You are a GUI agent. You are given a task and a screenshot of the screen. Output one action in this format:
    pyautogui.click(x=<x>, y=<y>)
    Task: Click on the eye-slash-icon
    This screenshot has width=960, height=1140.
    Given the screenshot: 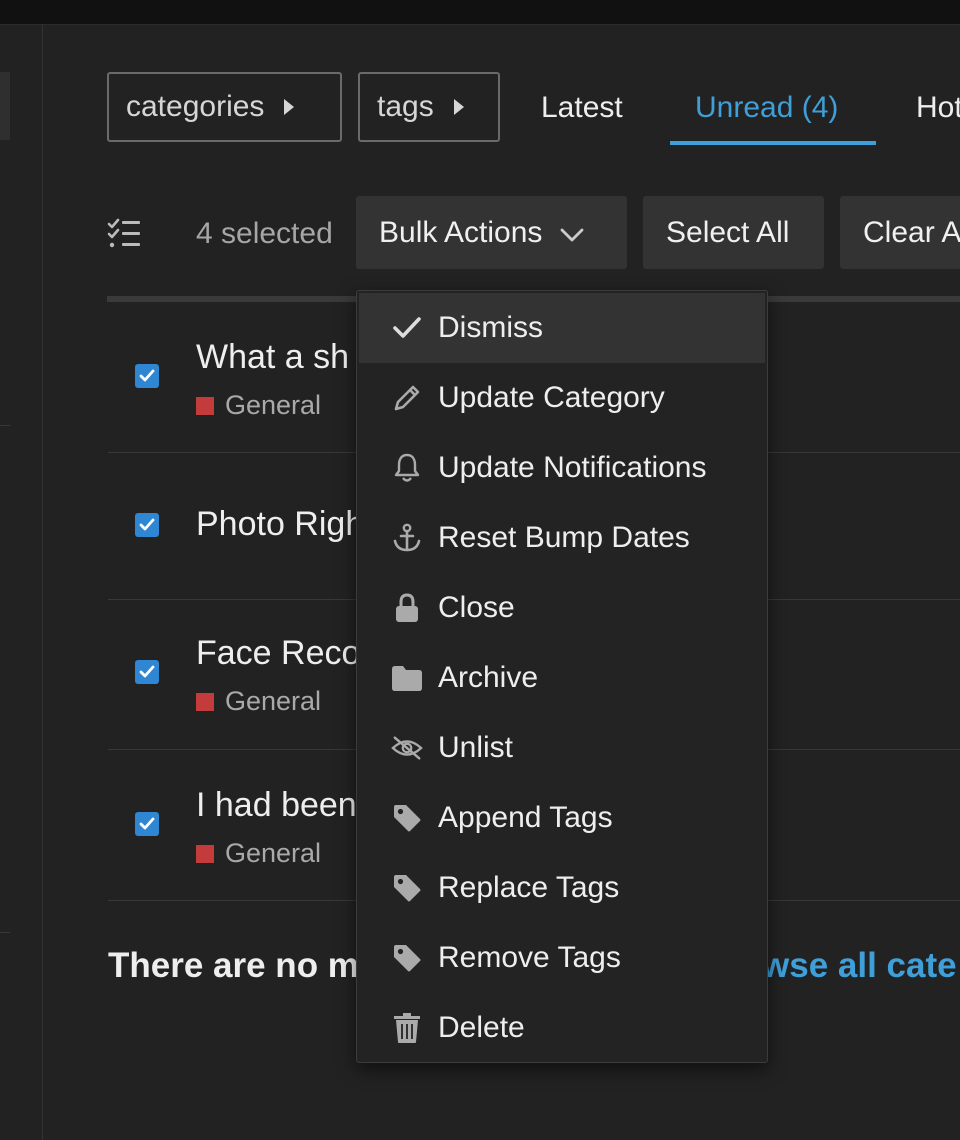 What is the action you would take?
    pyautogui.click(x=407, y=748)
    